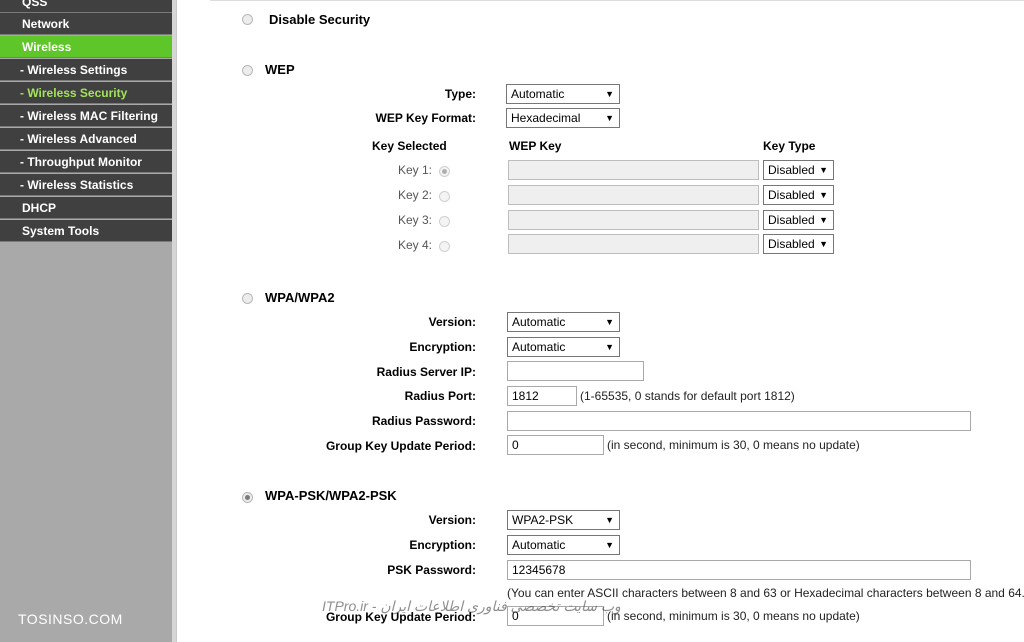 The image size is (1024, 642). I want to click on key1-type-value: Disabled, so click(791, 170).